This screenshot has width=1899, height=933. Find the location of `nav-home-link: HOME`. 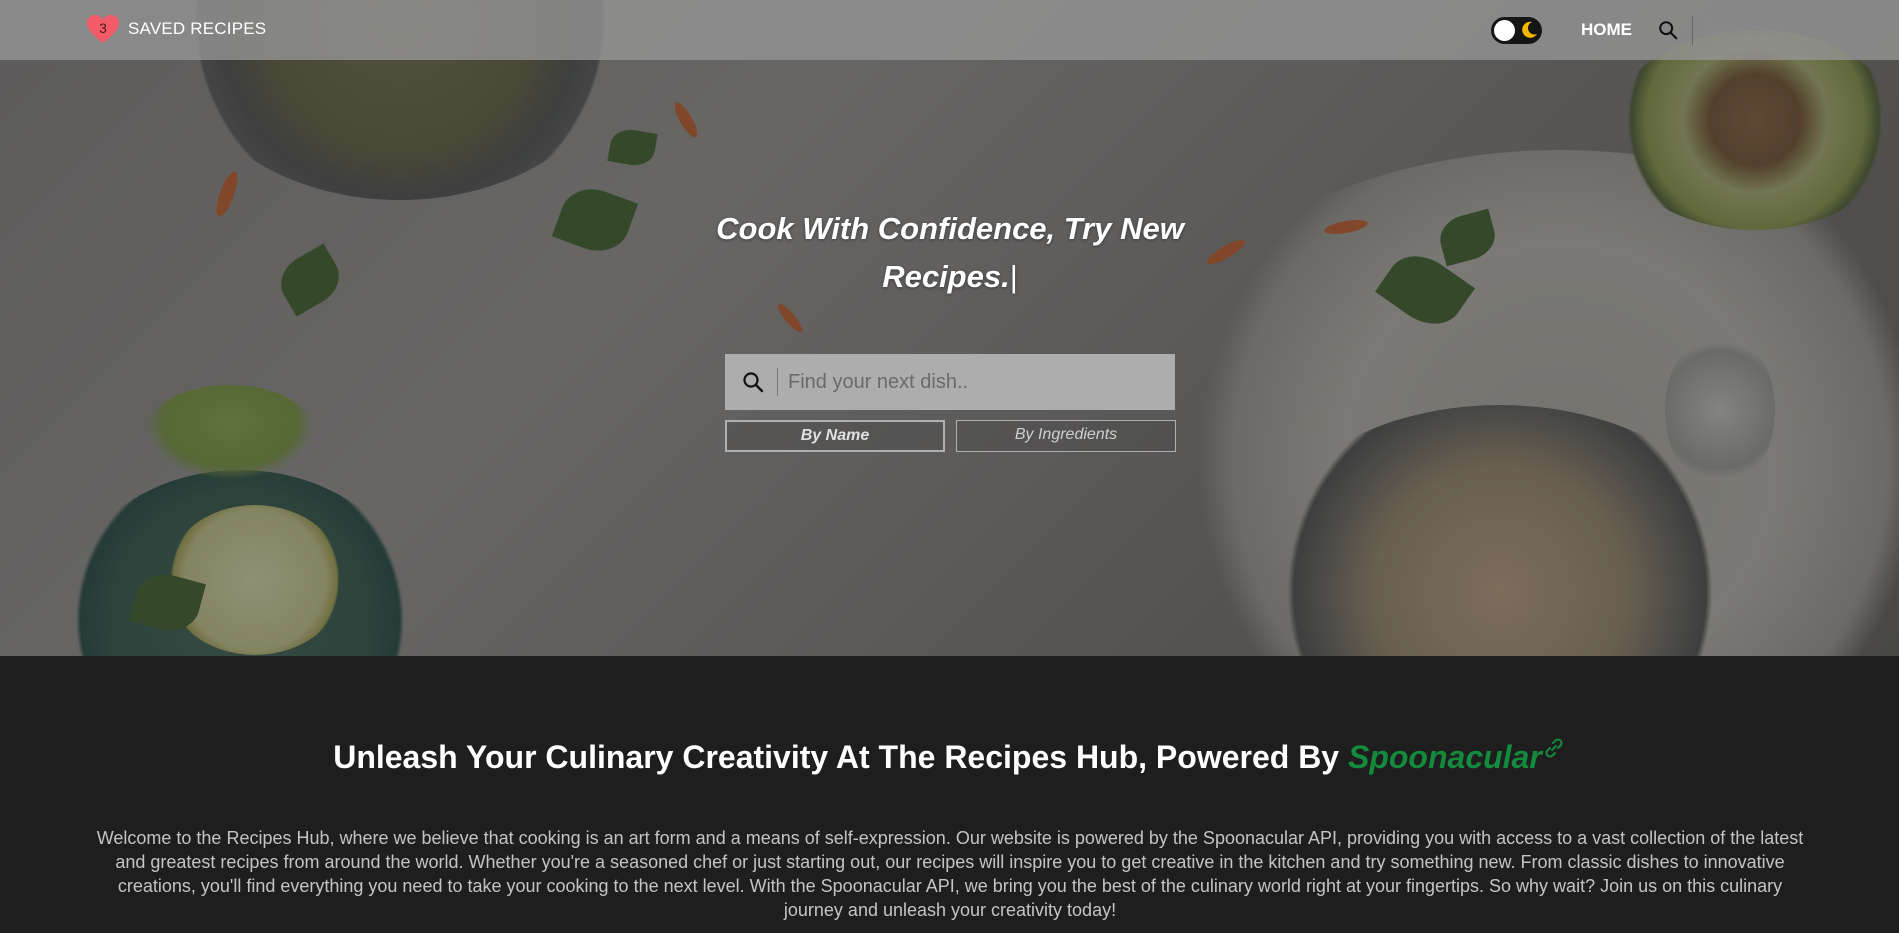

nav-home-link: HOME is located at coordinates (1606, 30).